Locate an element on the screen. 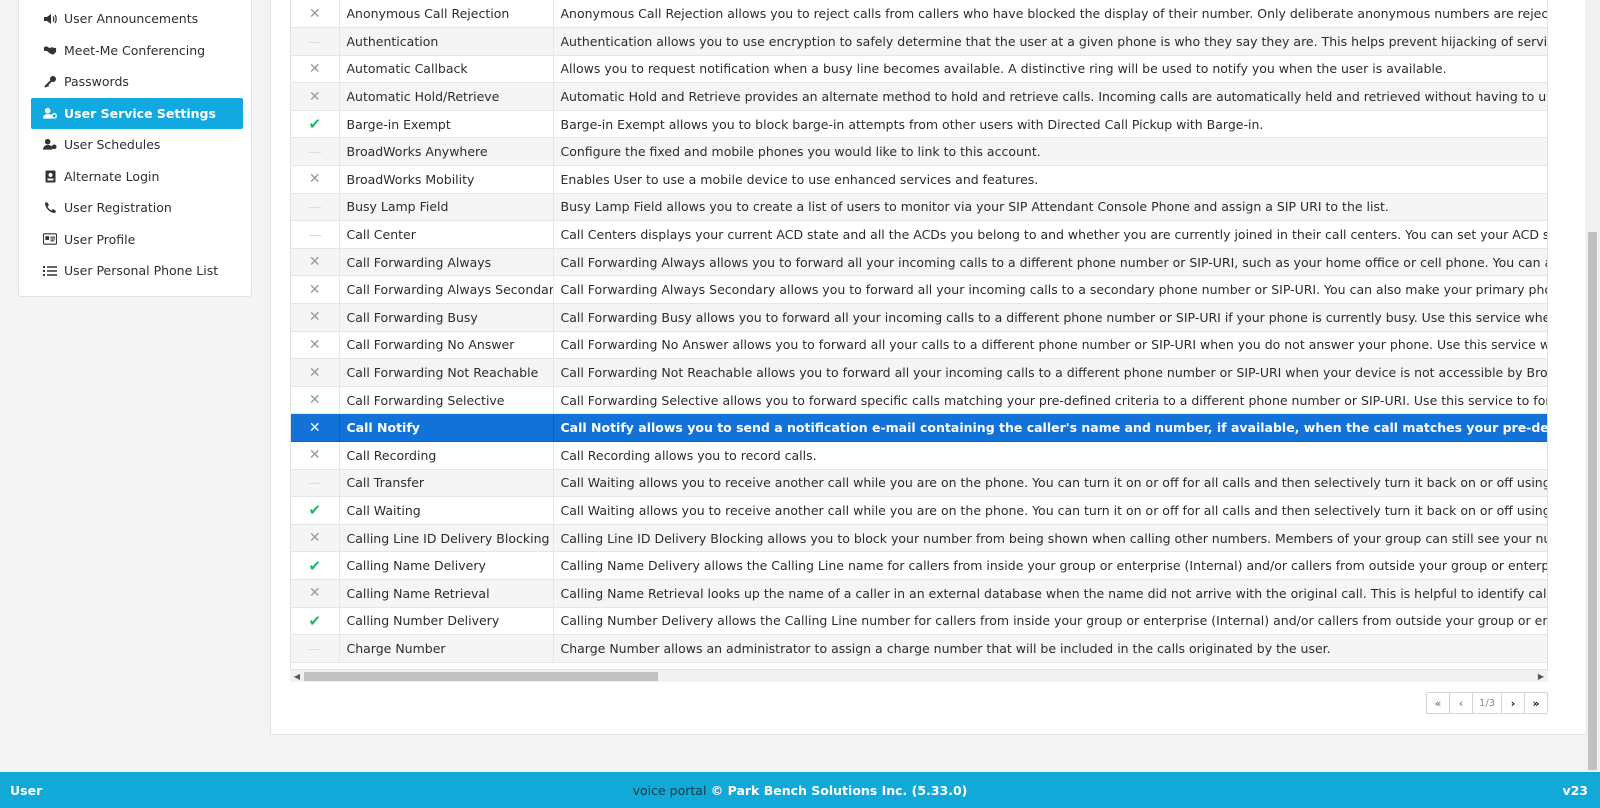  user-gear-icon is located at coordinates (50, 113).